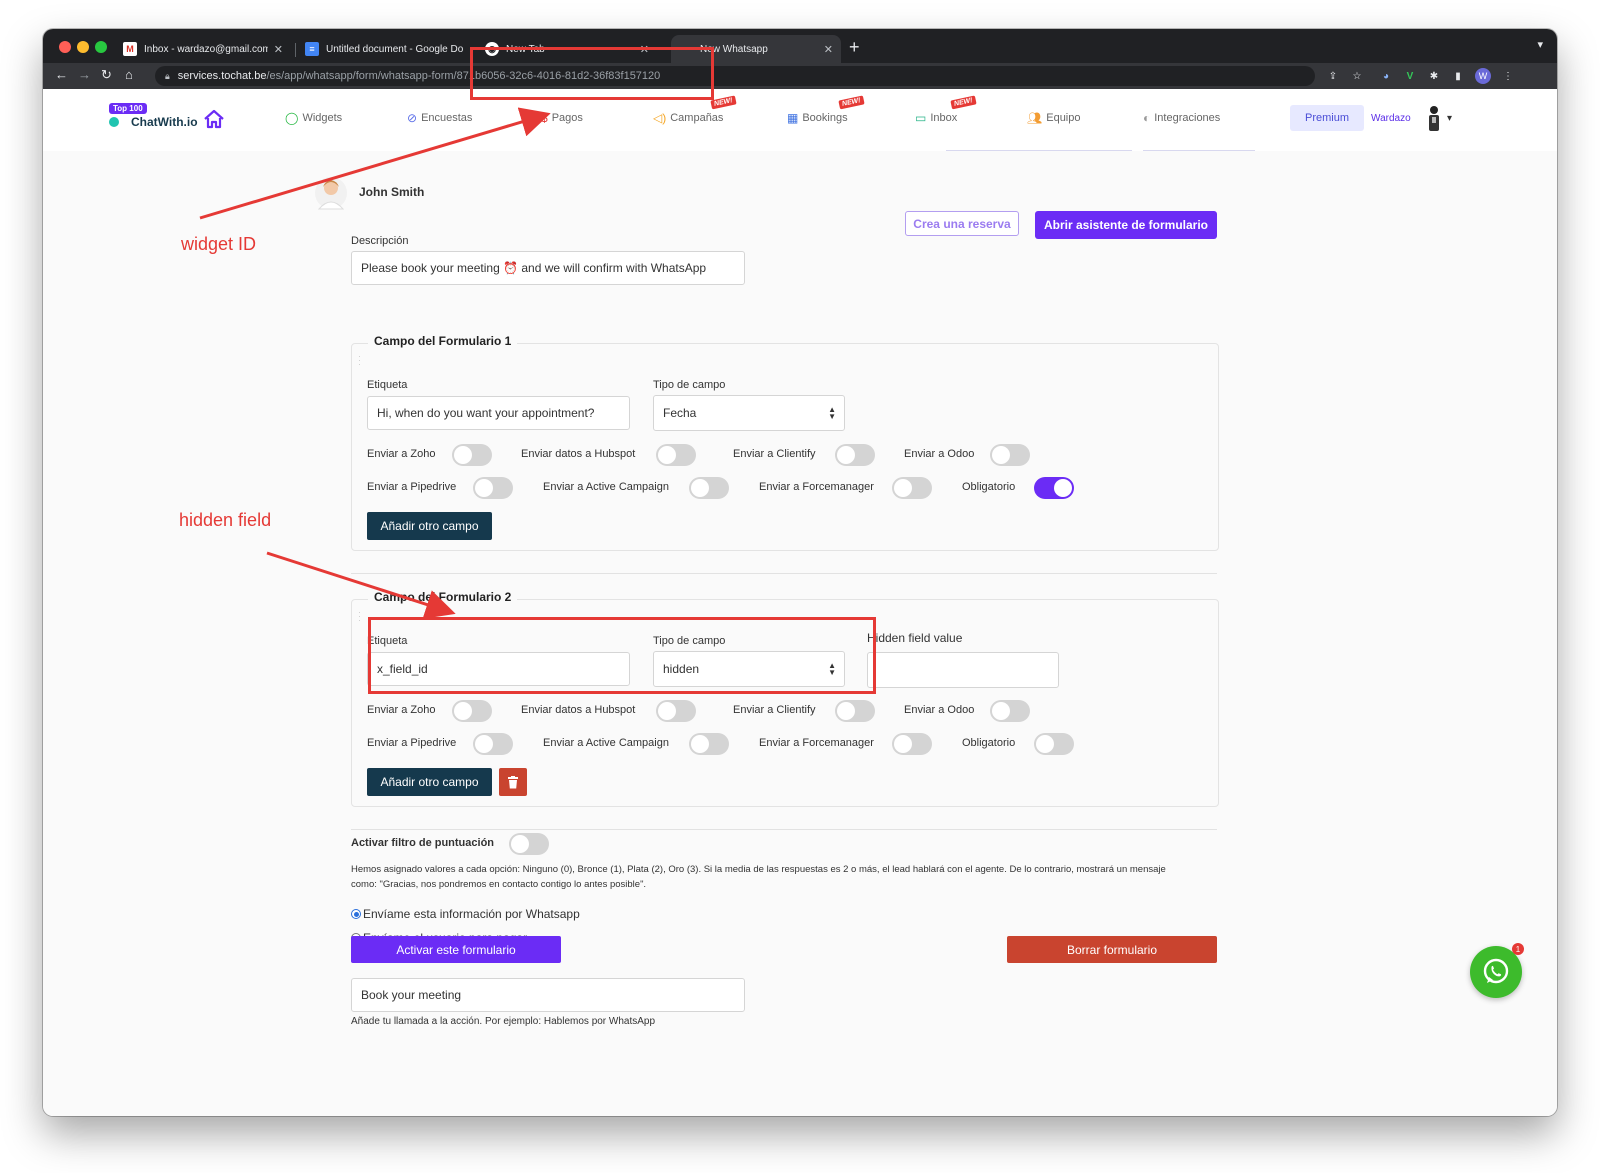 The width and height of the screenshot is (1600, 1173). I want to click on widget-id-arrow, so click(375, 163).